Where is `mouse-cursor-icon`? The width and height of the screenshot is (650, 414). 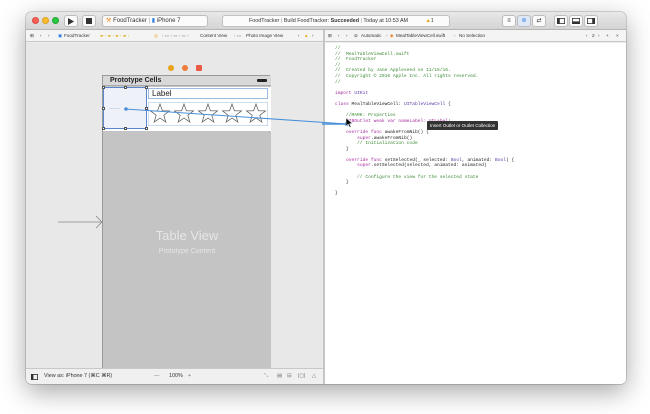 mouse-cursor-icon is located at coordinates (350, 123).